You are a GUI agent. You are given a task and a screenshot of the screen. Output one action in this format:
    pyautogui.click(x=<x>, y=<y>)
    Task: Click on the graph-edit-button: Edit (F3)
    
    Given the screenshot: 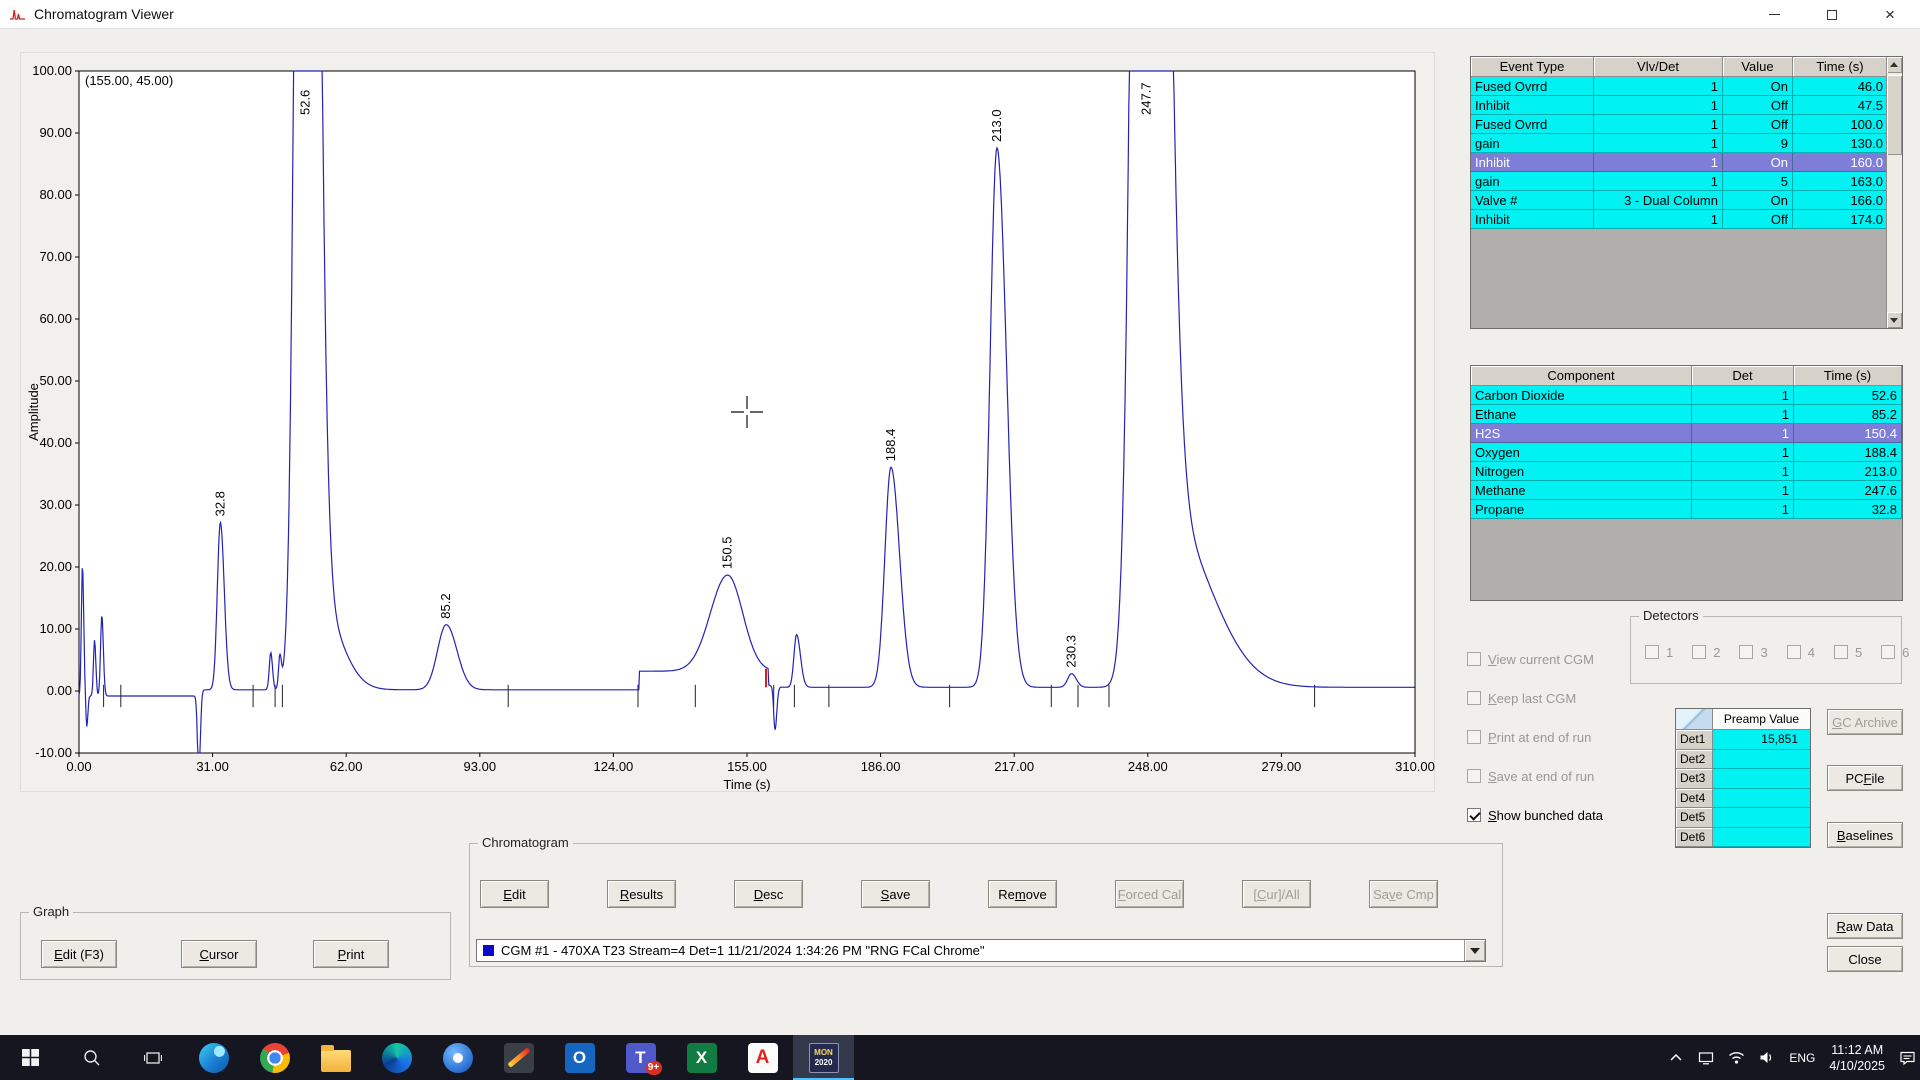 What is the action you would take?
    pyautogui.click(x=79, y=954)
    